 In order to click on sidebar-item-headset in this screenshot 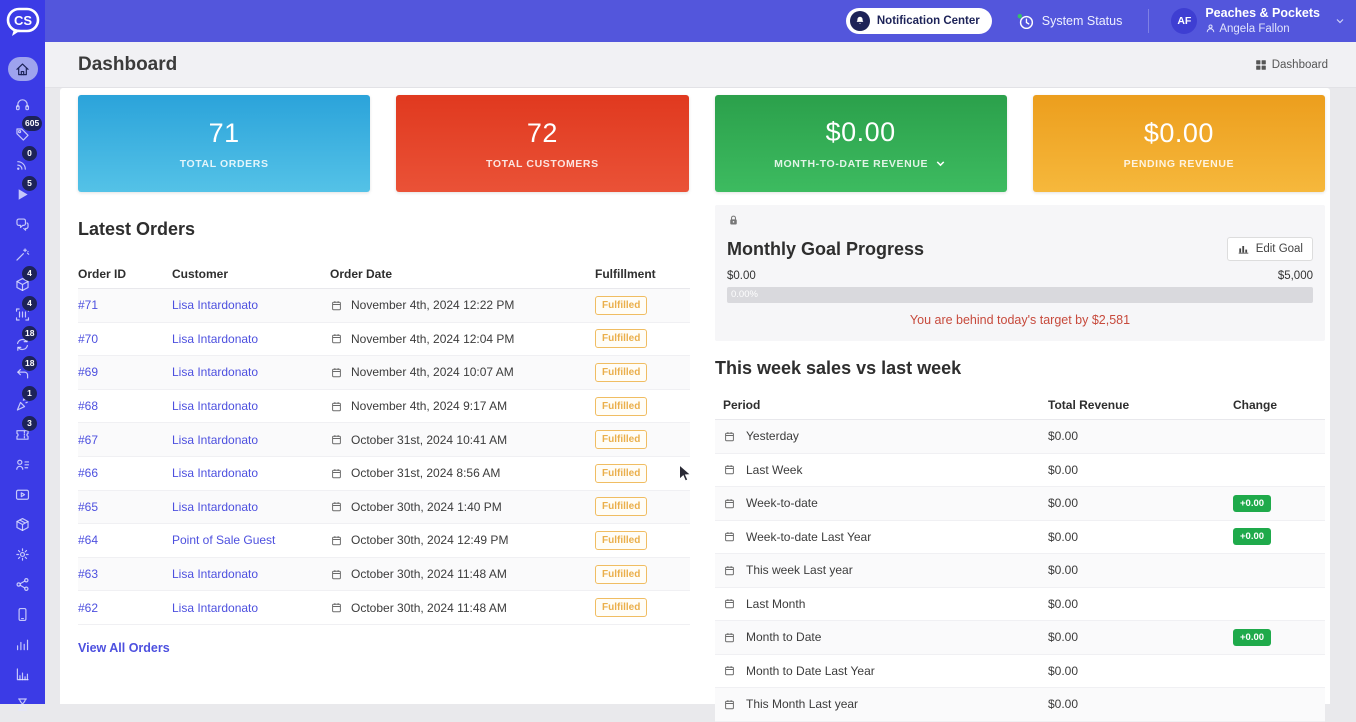, I will do `click(22, 104)`.